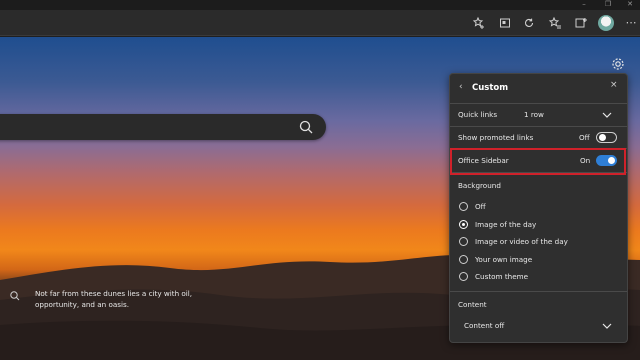 This screenshot has width=640, height=360. What do you see at coordinates (472, 304) in the screenshot?
I see `content-heading: Content` at bounding box center [472, 304].